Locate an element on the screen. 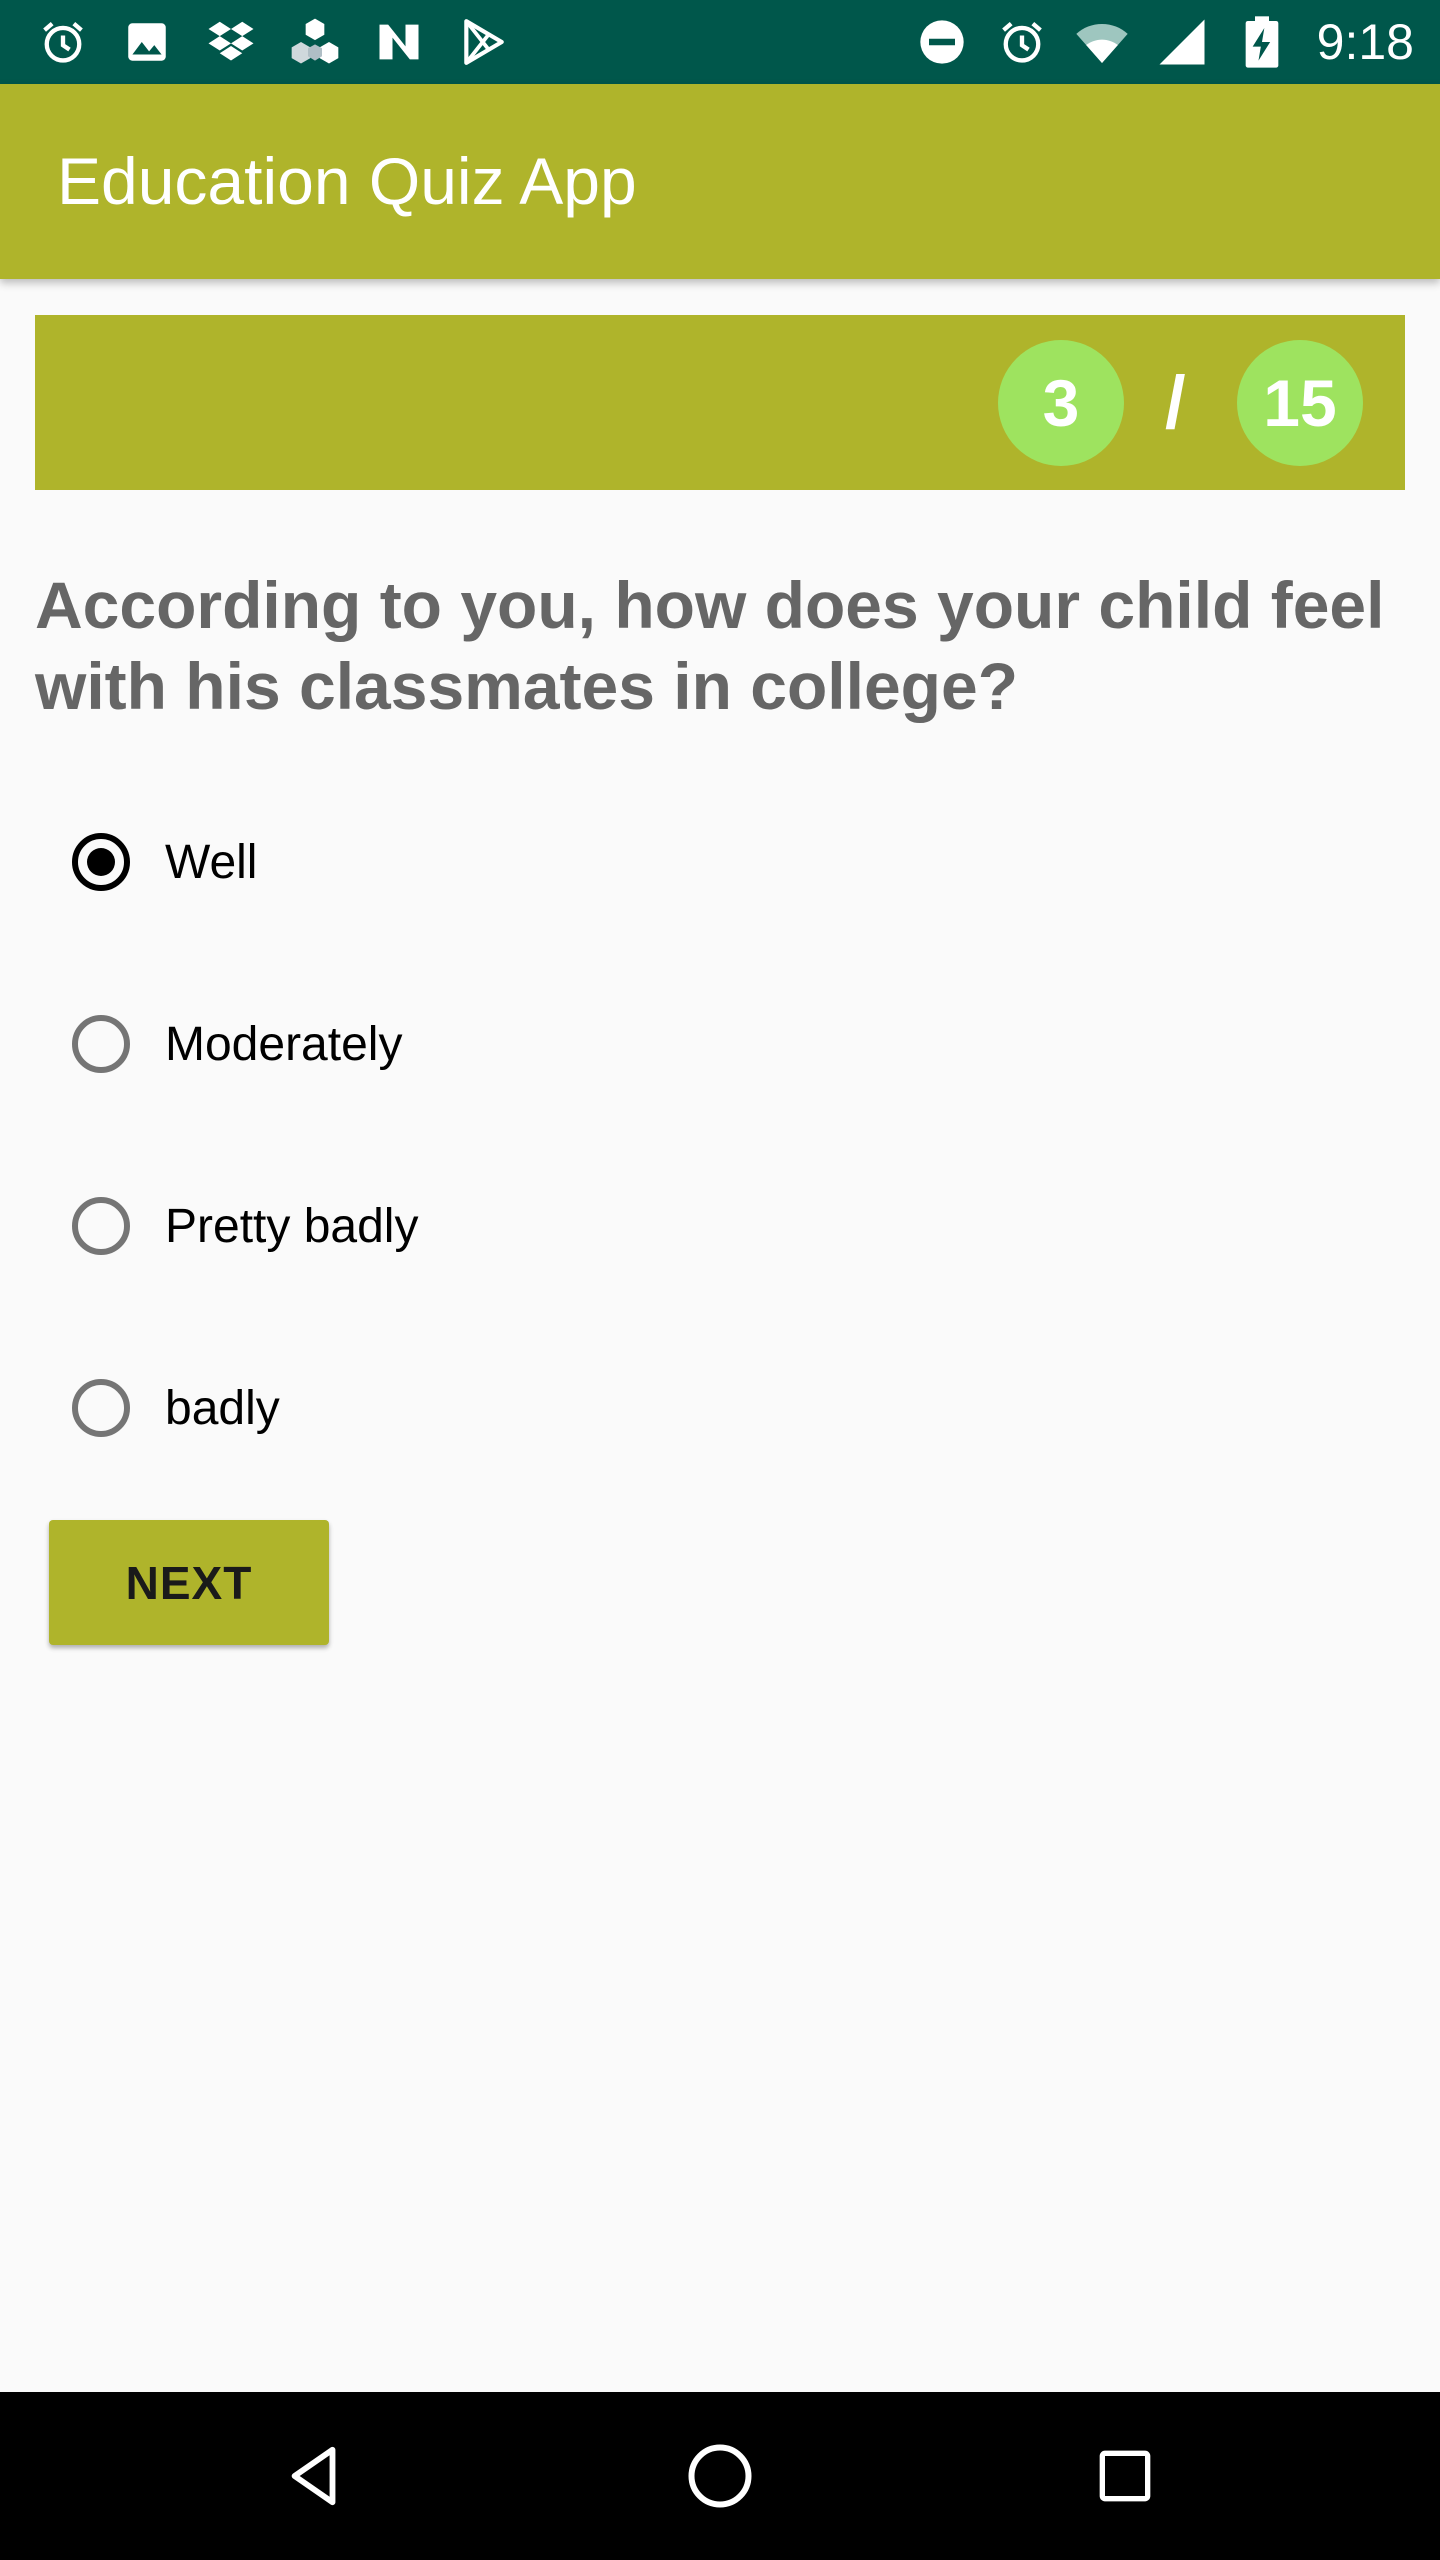 The height and width of the screenshot is (2560, 1440). n-app-icon is located at coordinates (399, 42).